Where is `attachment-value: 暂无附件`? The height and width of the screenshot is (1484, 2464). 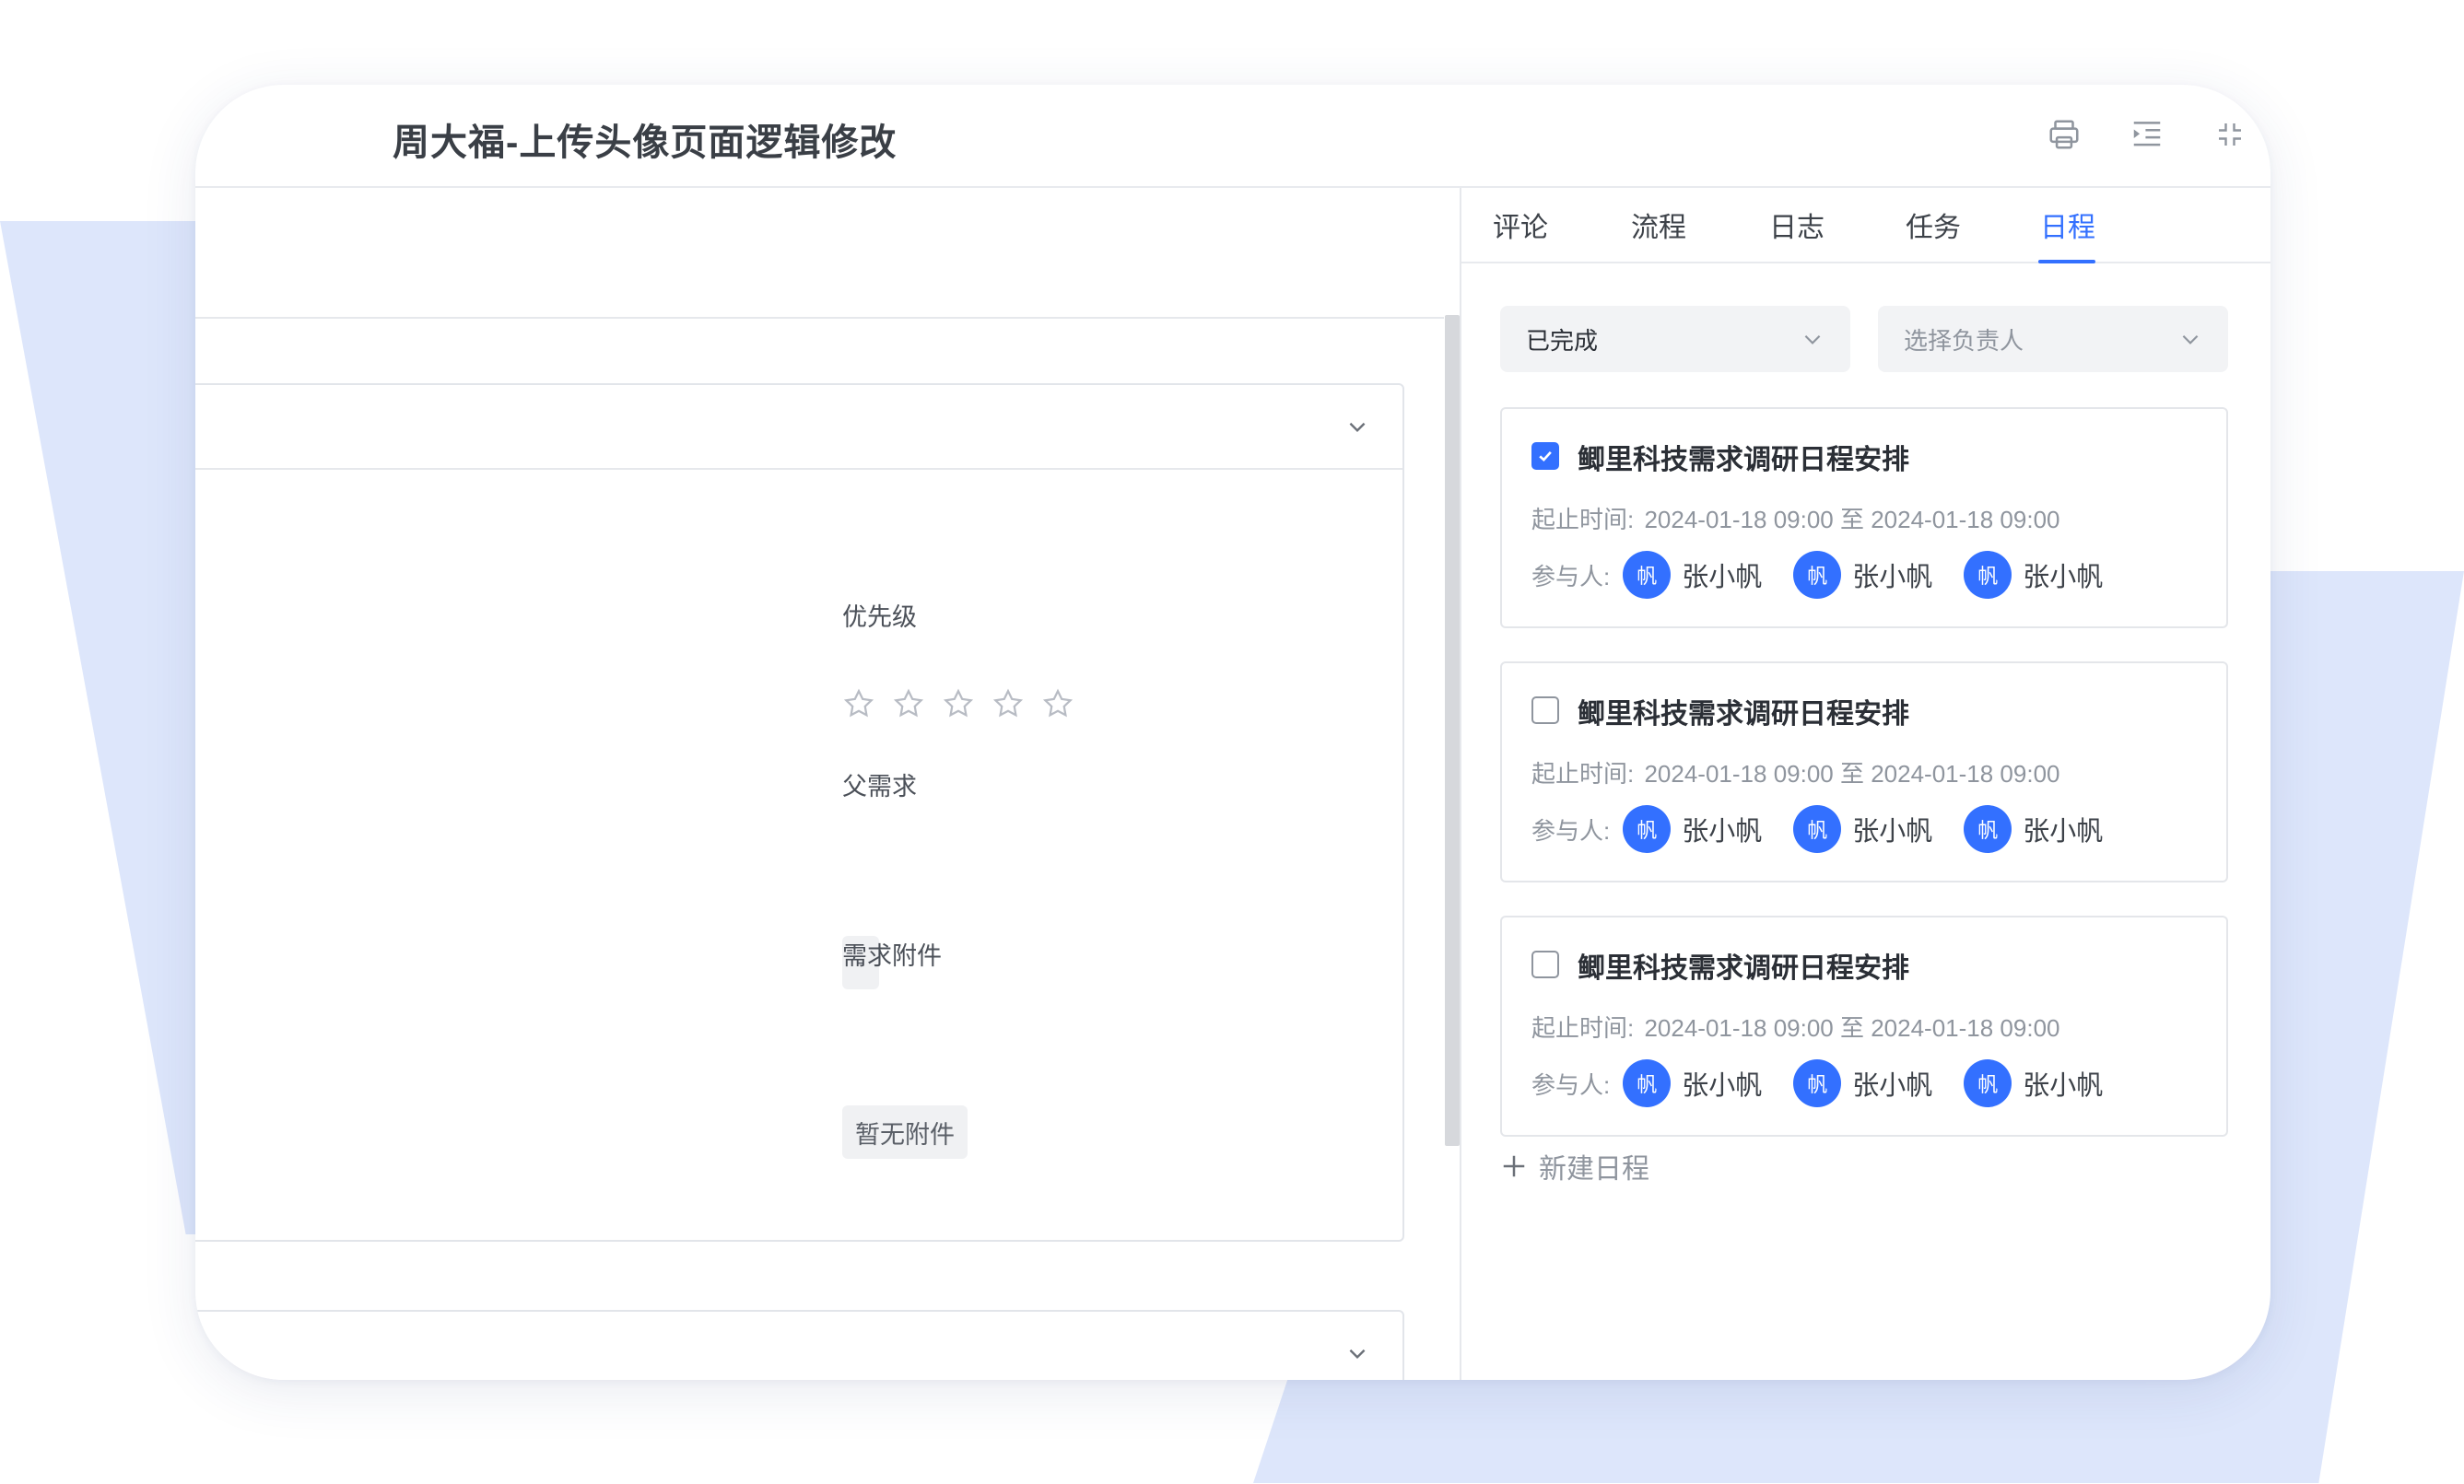
attachment-value: 暂无附件 is located at coordinates (905, 1132).